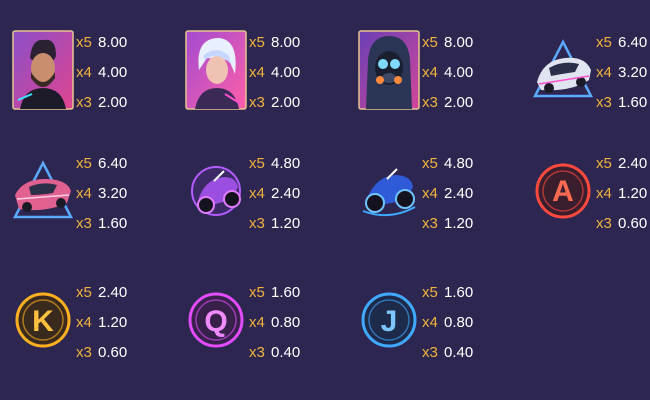  I want to click on symbol-masked-hacker: x5 8.00 x4 4.00 x3 2.00, so click(441, 78).